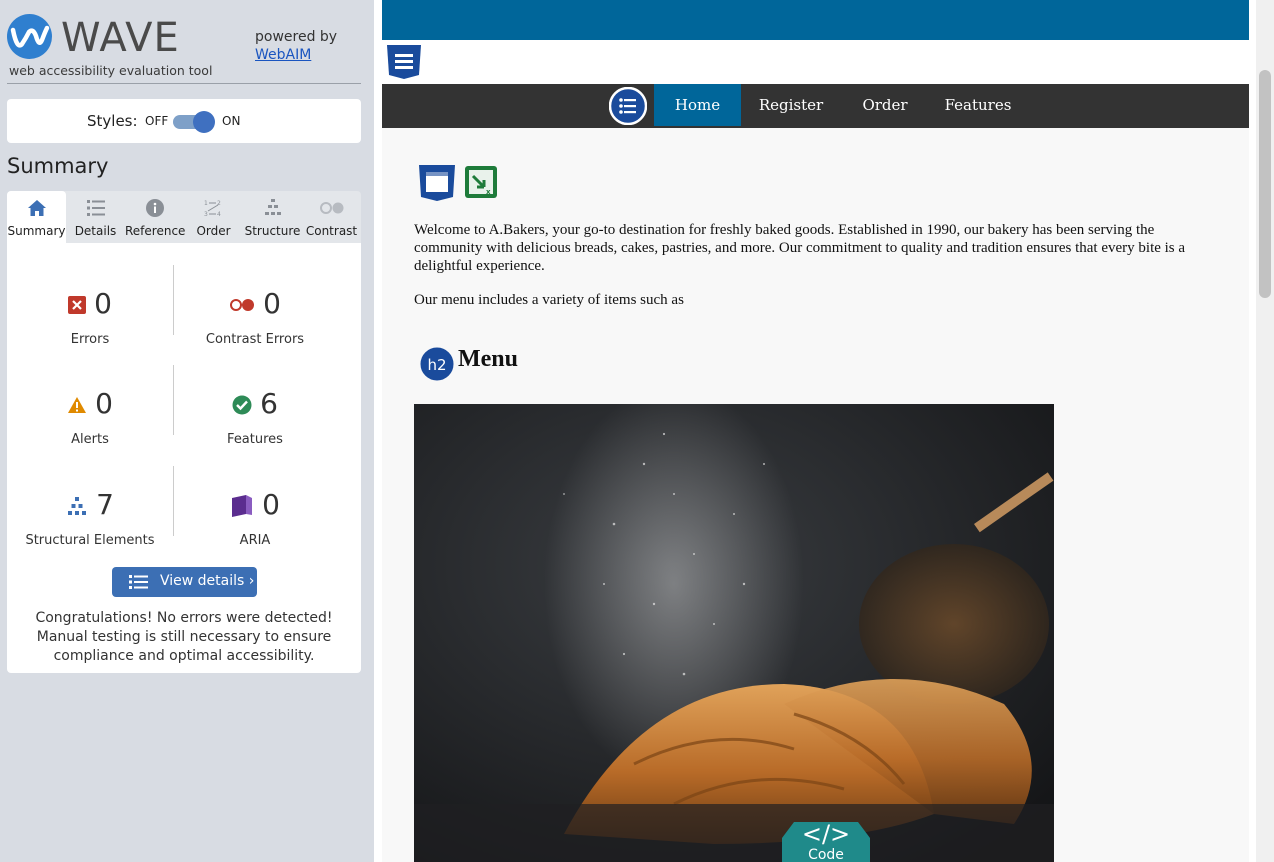  What do you see at coordinates (331, 208) in the screenshot?
I see `contrast-toggle-icon` at bounding box center [331, 208].